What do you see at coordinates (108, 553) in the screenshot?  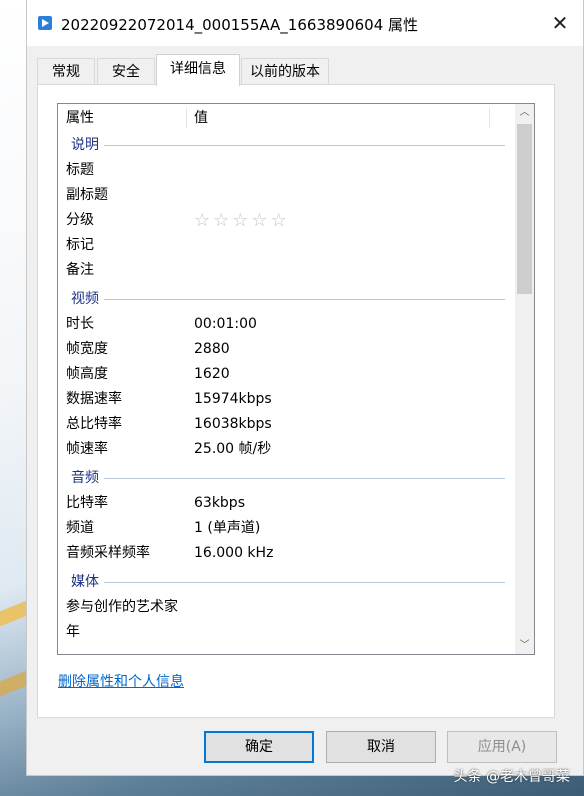 I see `property-key: 音频采样频率` at bounding box center [108, 553].